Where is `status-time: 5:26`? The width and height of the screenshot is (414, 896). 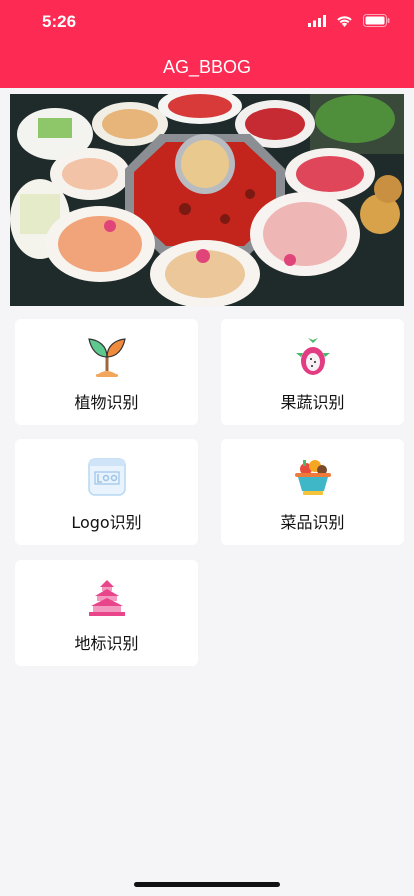 status-time: 5:26 is located at coordinates (59, 21).